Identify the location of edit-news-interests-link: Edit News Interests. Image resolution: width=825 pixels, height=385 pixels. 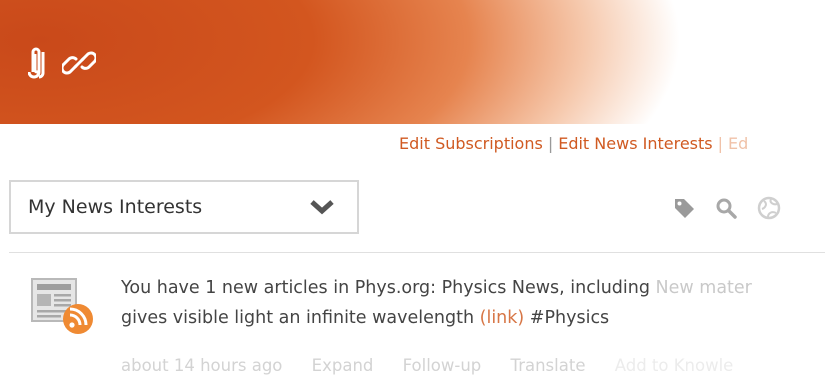
(635, 143).